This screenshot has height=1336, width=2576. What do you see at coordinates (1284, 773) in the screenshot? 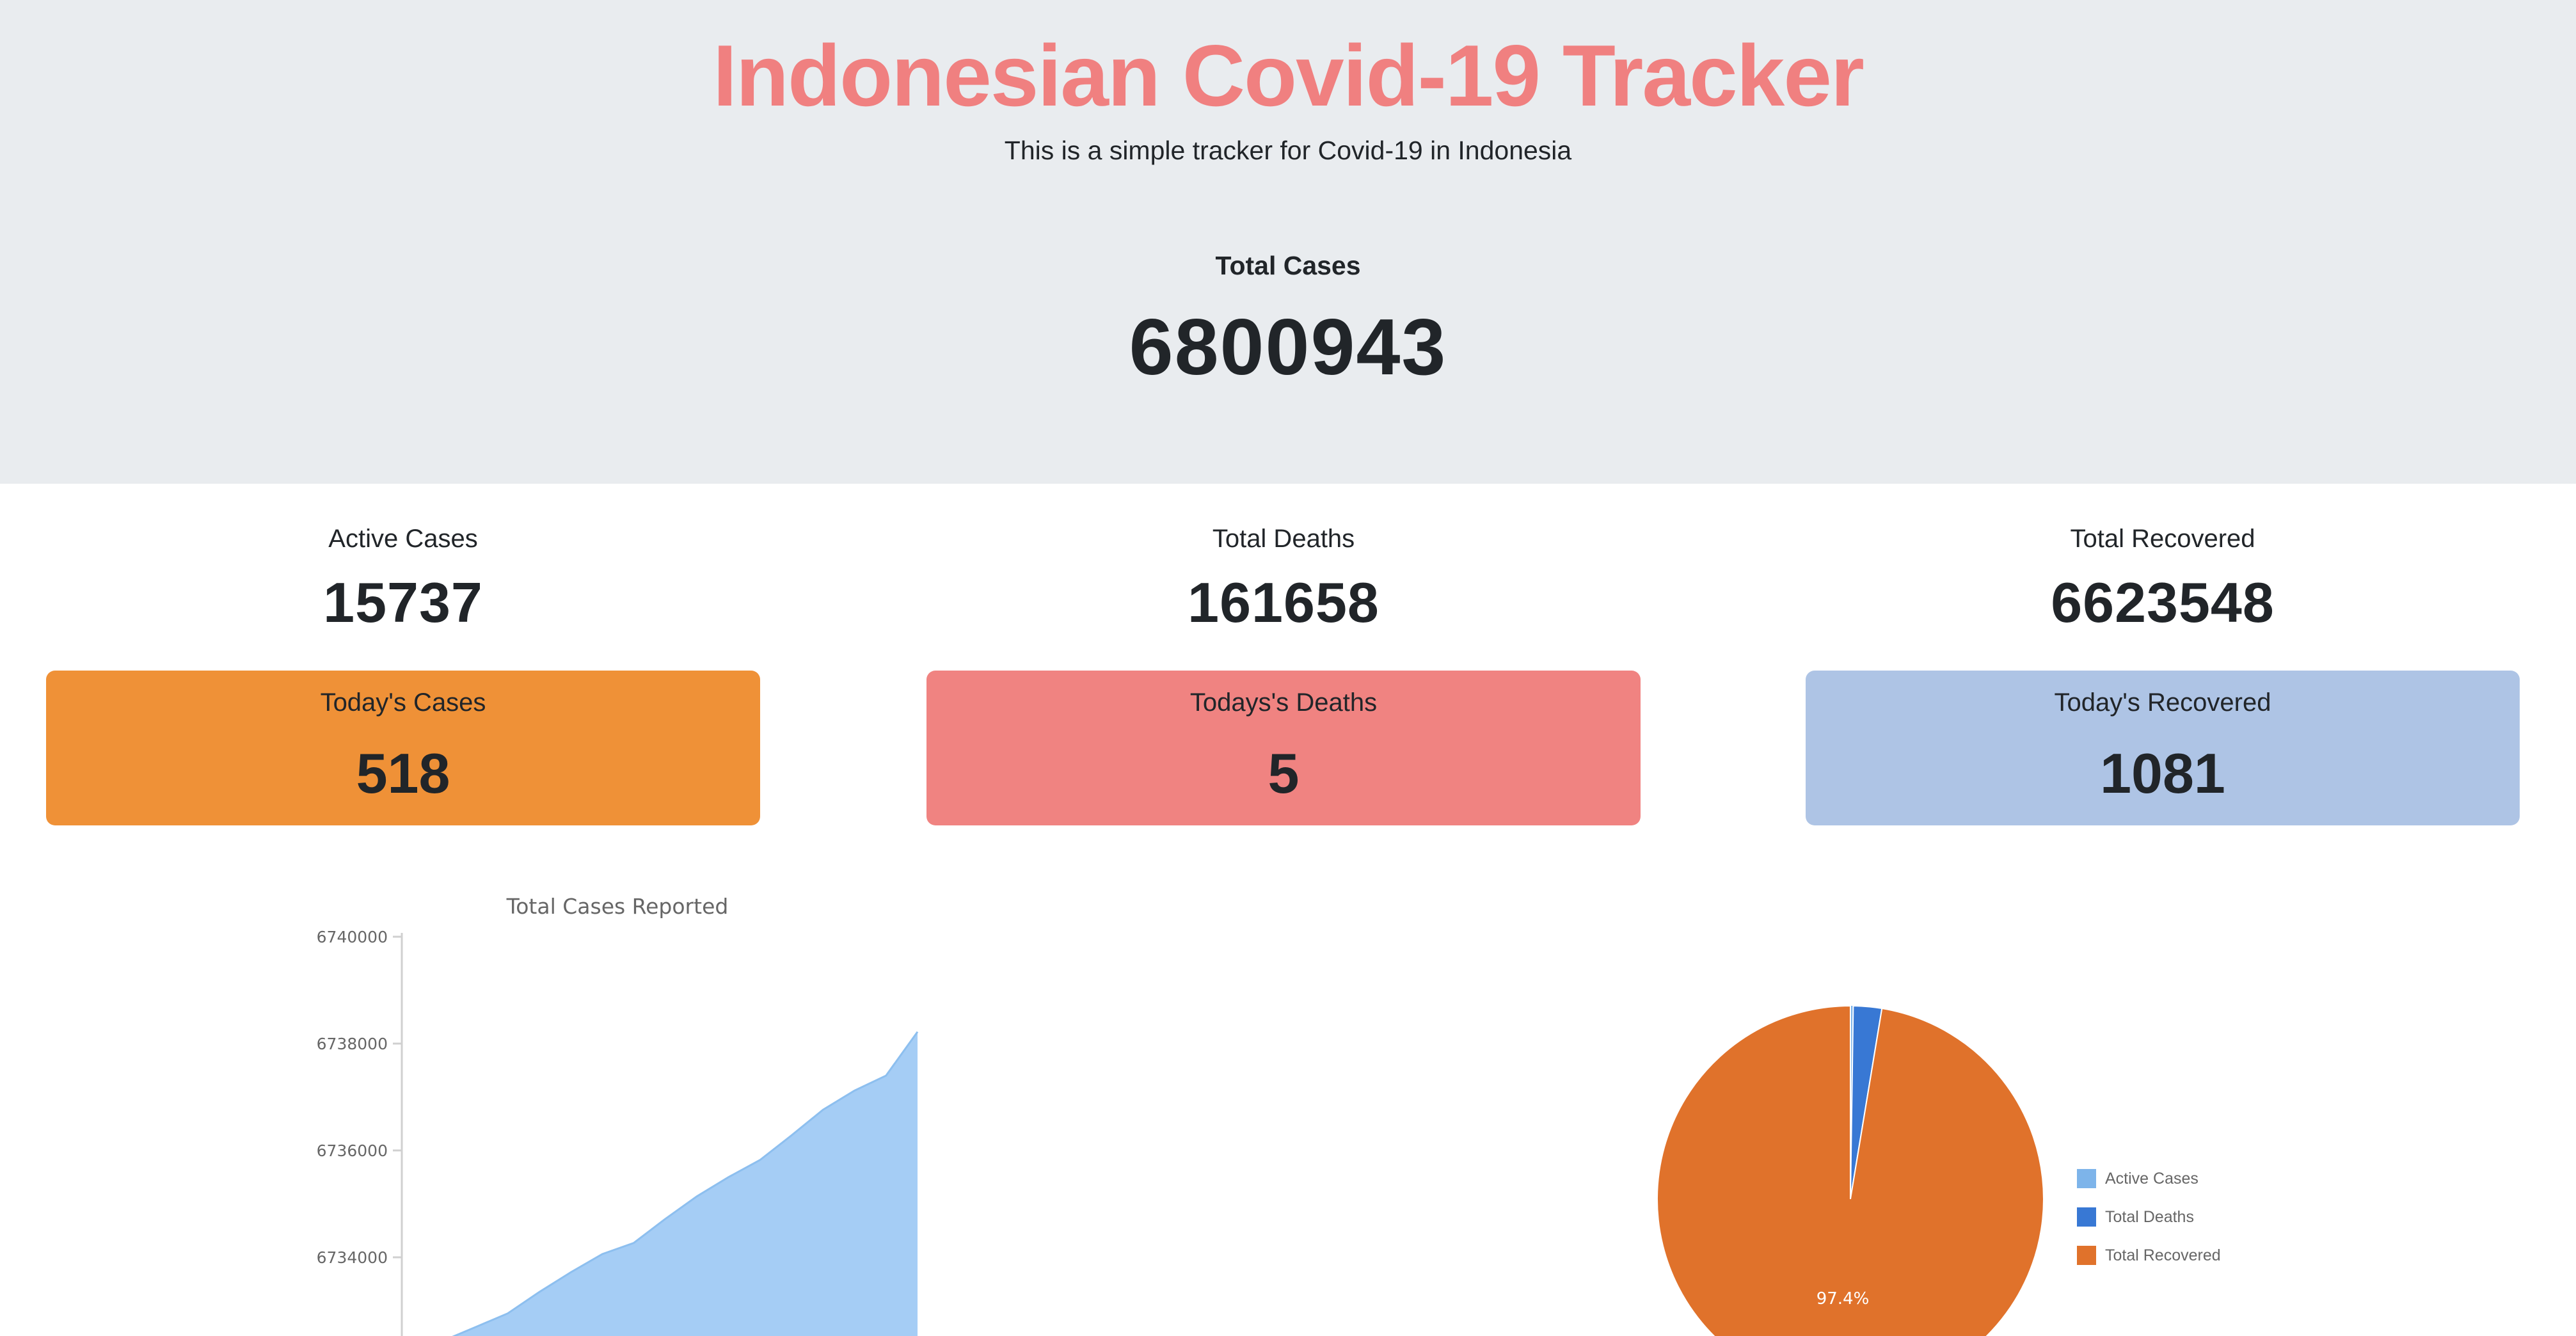
I see `card-value: 5` at bounding box center [1284, 773].